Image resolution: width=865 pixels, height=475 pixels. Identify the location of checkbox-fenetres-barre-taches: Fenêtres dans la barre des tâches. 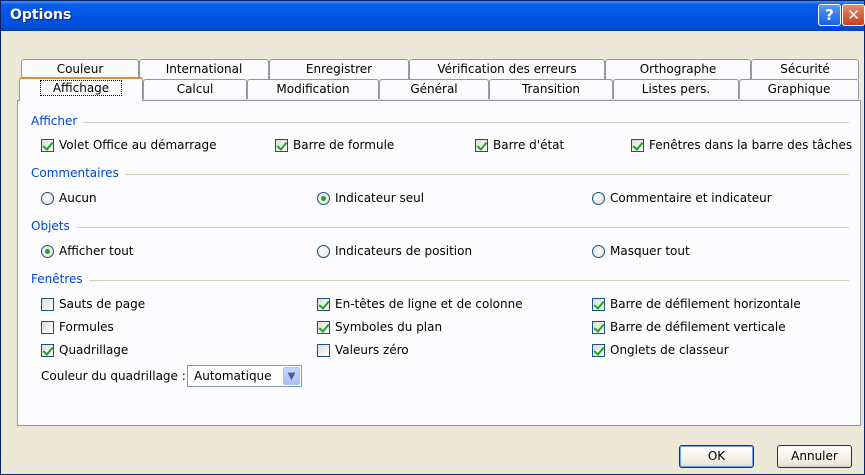
(741, 145).